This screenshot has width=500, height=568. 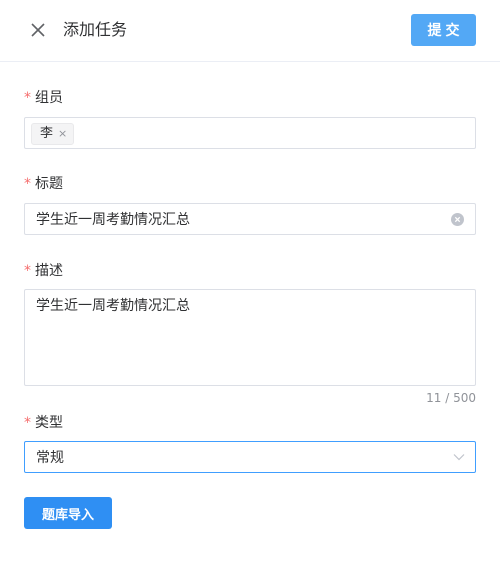 What do you see at coordinates (49, 271) in the screenshot?
I see `description-label-text: 描述` at bounding box center [49, 271].